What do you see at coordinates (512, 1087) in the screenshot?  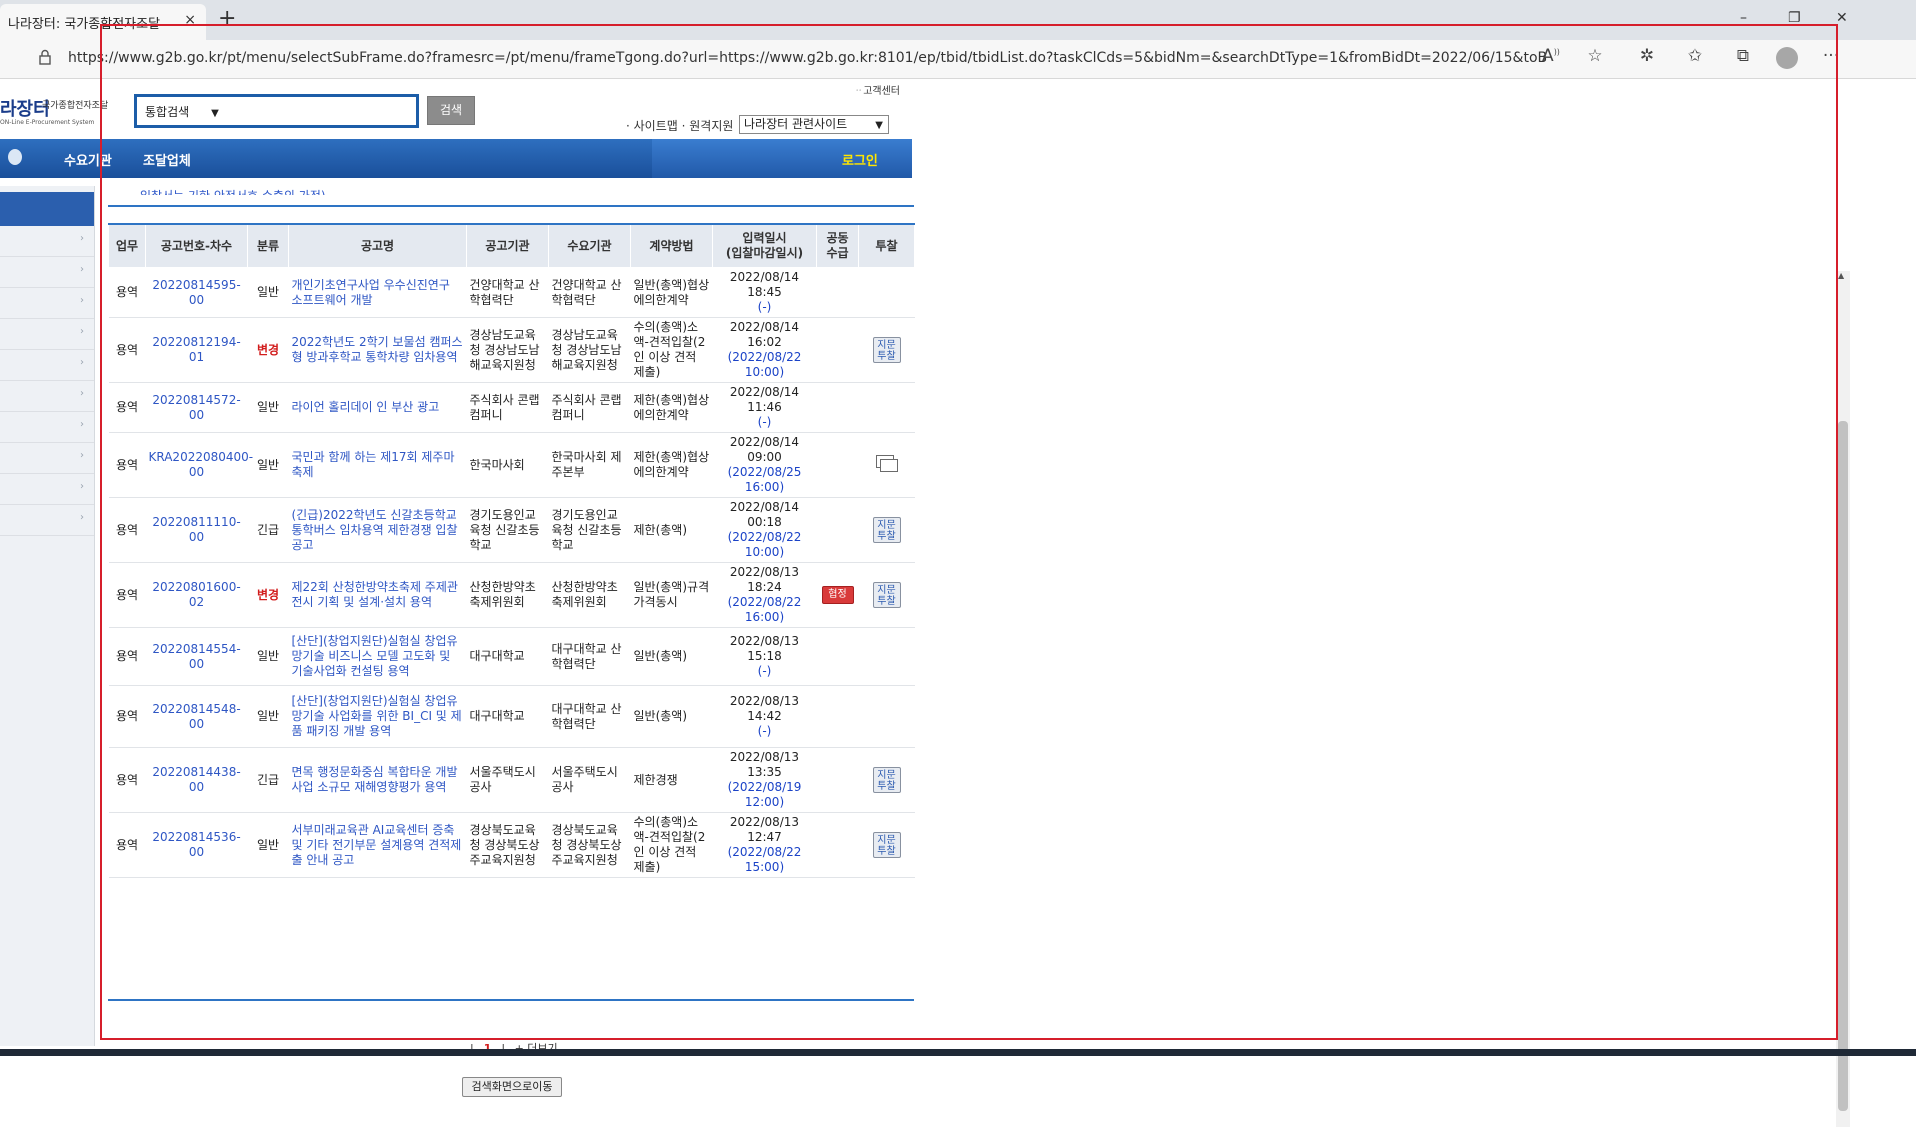 I see `go-to-search-button: 검색화면으로이동` at bounding box center [512, 1087].